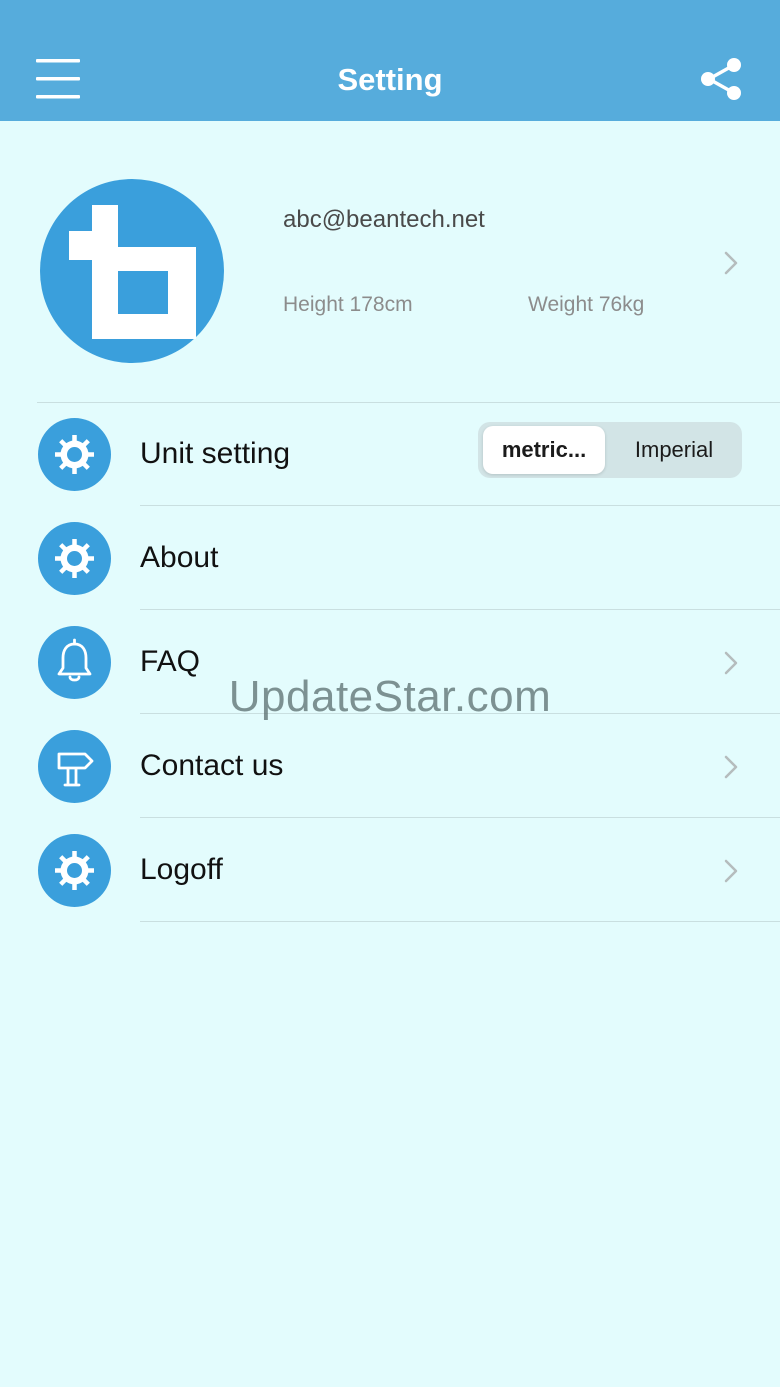 Image resolution: width=780 pixels, height=1387 pixels. Describe the element at coordinates (390, 558) in the screenshot. I see `settings-row-about: About` at that location.